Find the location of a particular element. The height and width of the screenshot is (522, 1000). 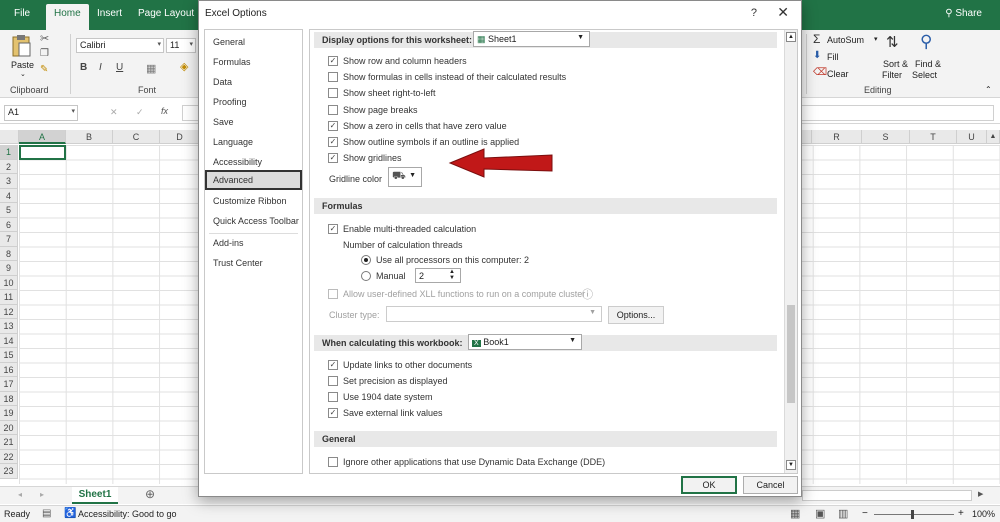

tab-file: File is located at coordinates (22, 13).